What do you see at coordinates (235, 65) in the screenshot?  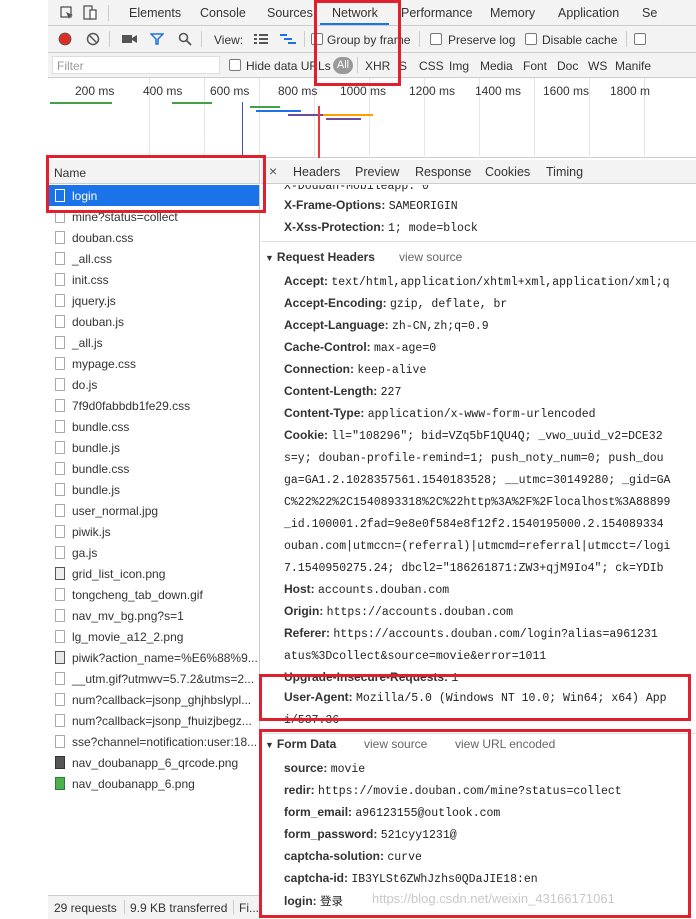 I see `hide-data-urls-checkbox` at bounding box center [235, 65].